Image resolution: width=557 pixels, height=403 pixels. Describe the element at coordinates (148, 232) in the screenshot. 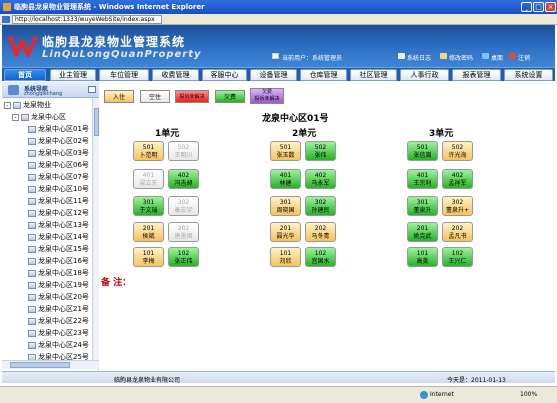

I see `apartment-cell: 201 侯斌` at that location.